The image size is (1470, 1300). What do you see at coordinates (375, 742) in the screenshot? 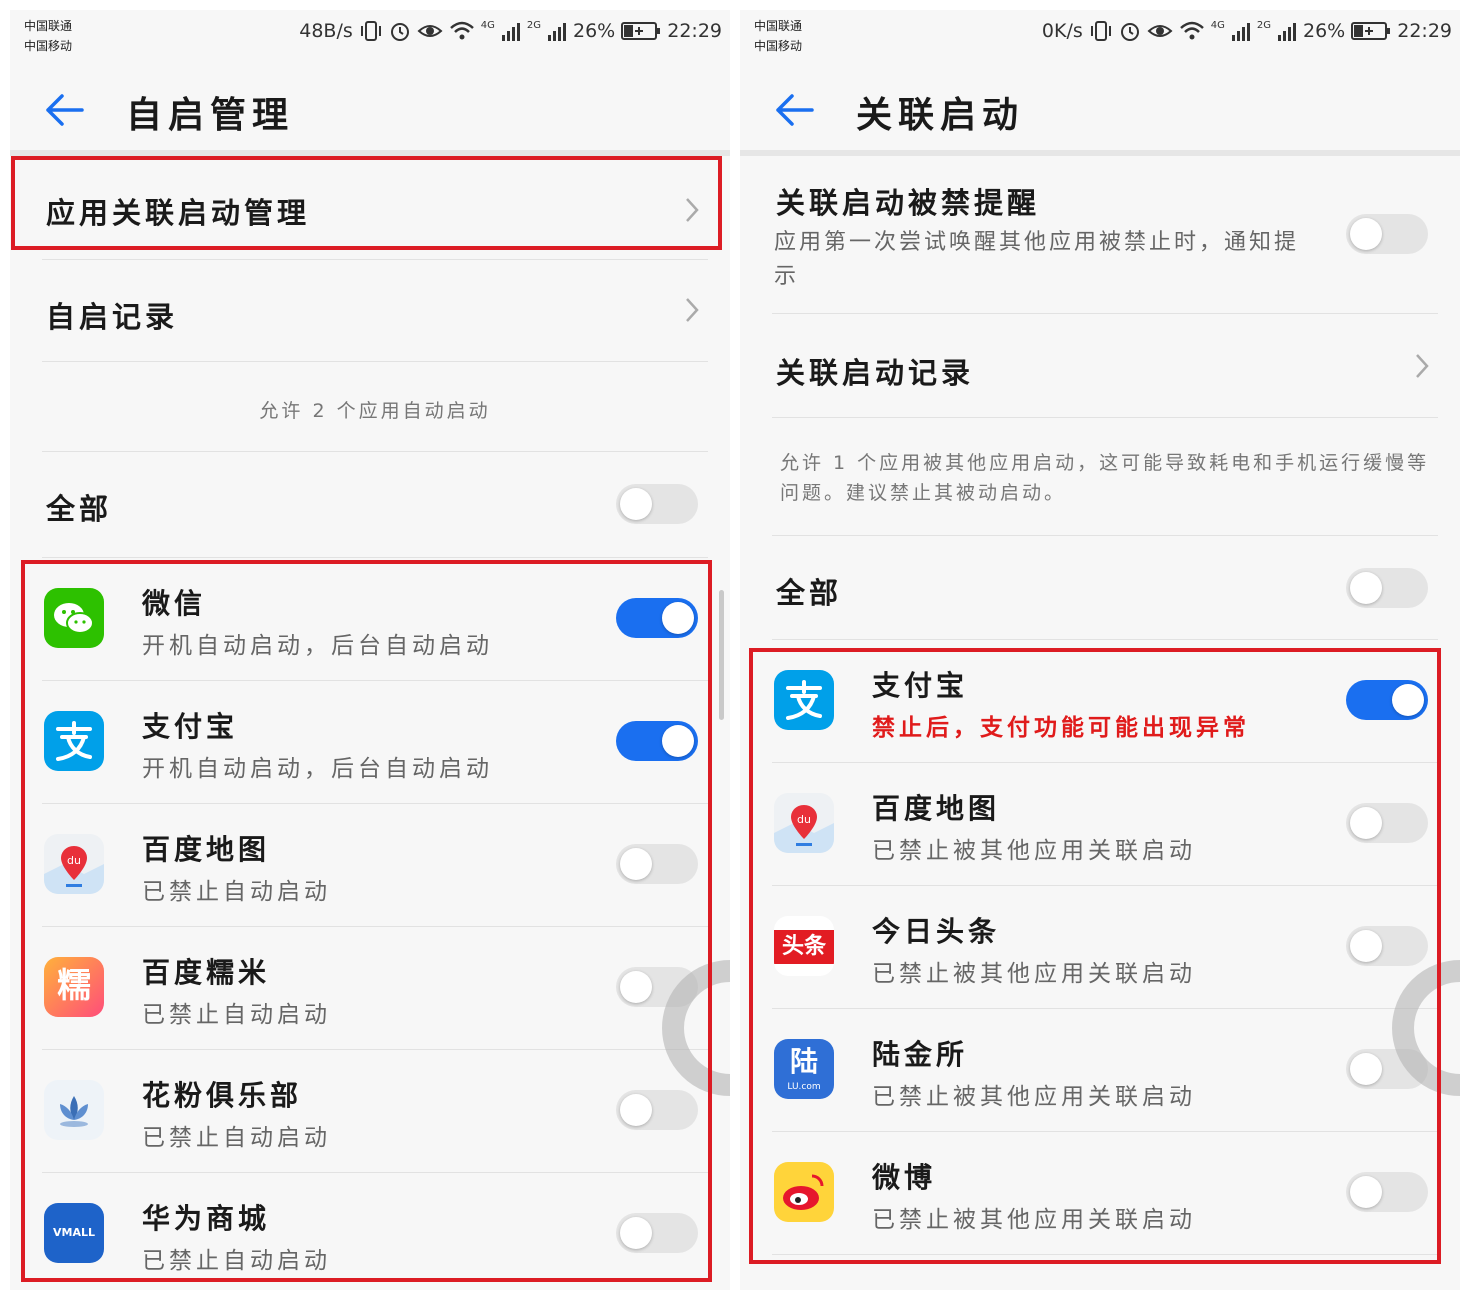
I see `app-row-alipay: 支付宝 开机自动启动，后台自动启动` at bounding box center [375, 742].